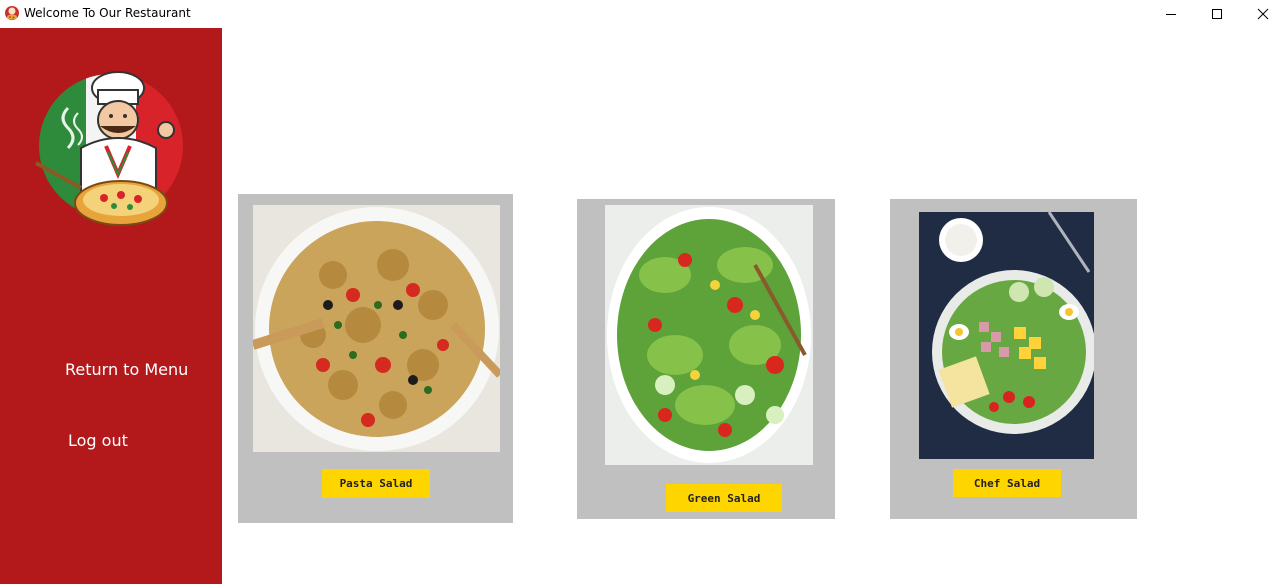 Image resolution: width=1287 pixels, height=584 pixels. What do you see at coordinates (709, 335) in the screenshot?
I see `green-salad-photo` at bounding box center [709, 335].